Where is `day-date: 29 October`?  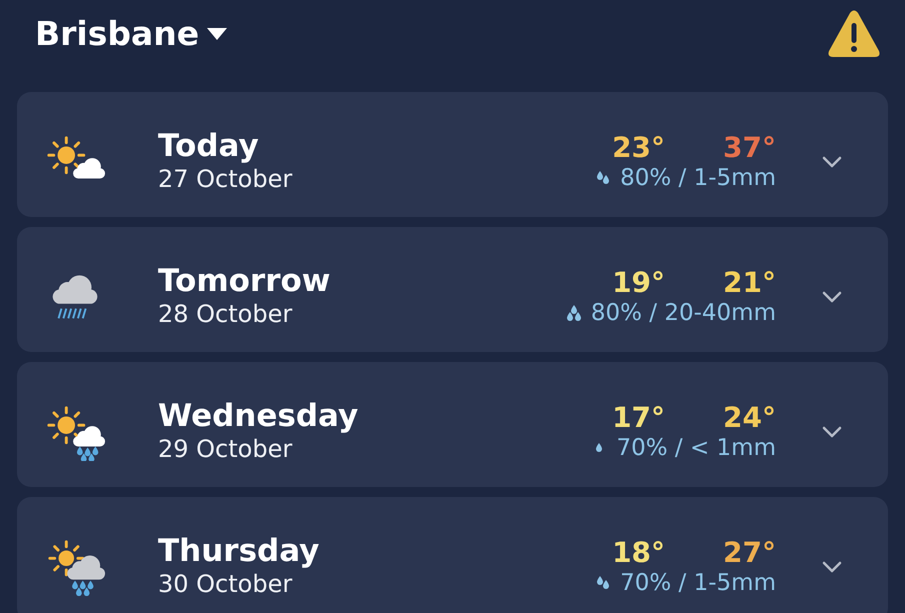
day-date: 29 October is located at coordinates (226, 449).